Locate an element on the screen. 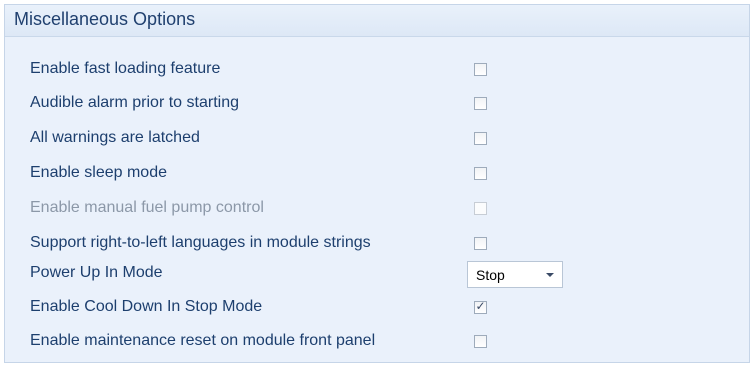 The height and width of the screenshot is (367, 754). option-row-audible-alarm: Audible alarm prior to starting is located at coordinates (377, 104).